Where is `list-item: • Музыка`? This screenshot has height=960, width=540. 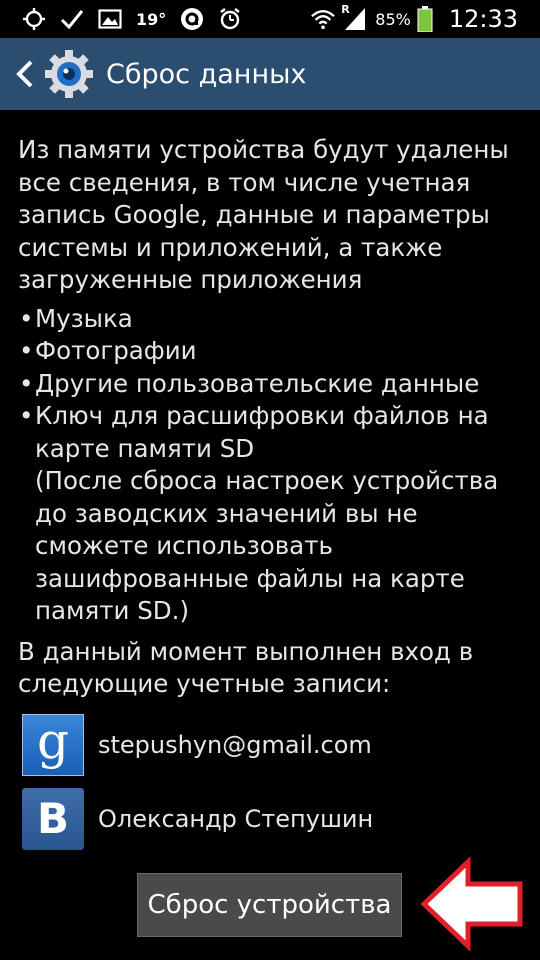 list-item: • Музыка is located at coordinates (76, 318).